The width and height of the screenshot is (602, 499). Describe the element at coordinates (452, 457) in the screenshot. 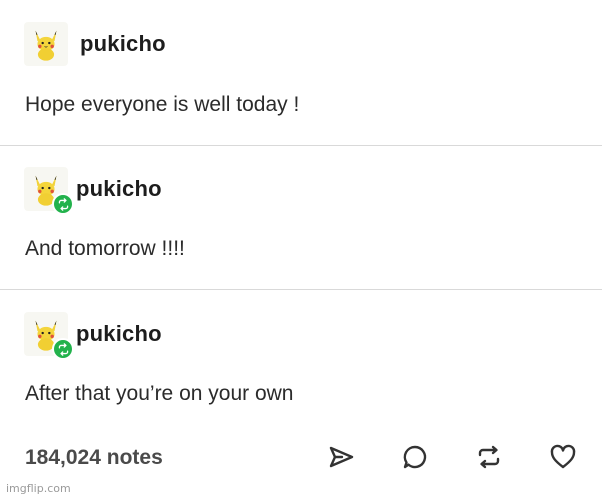

I see `post-actions` at that location.